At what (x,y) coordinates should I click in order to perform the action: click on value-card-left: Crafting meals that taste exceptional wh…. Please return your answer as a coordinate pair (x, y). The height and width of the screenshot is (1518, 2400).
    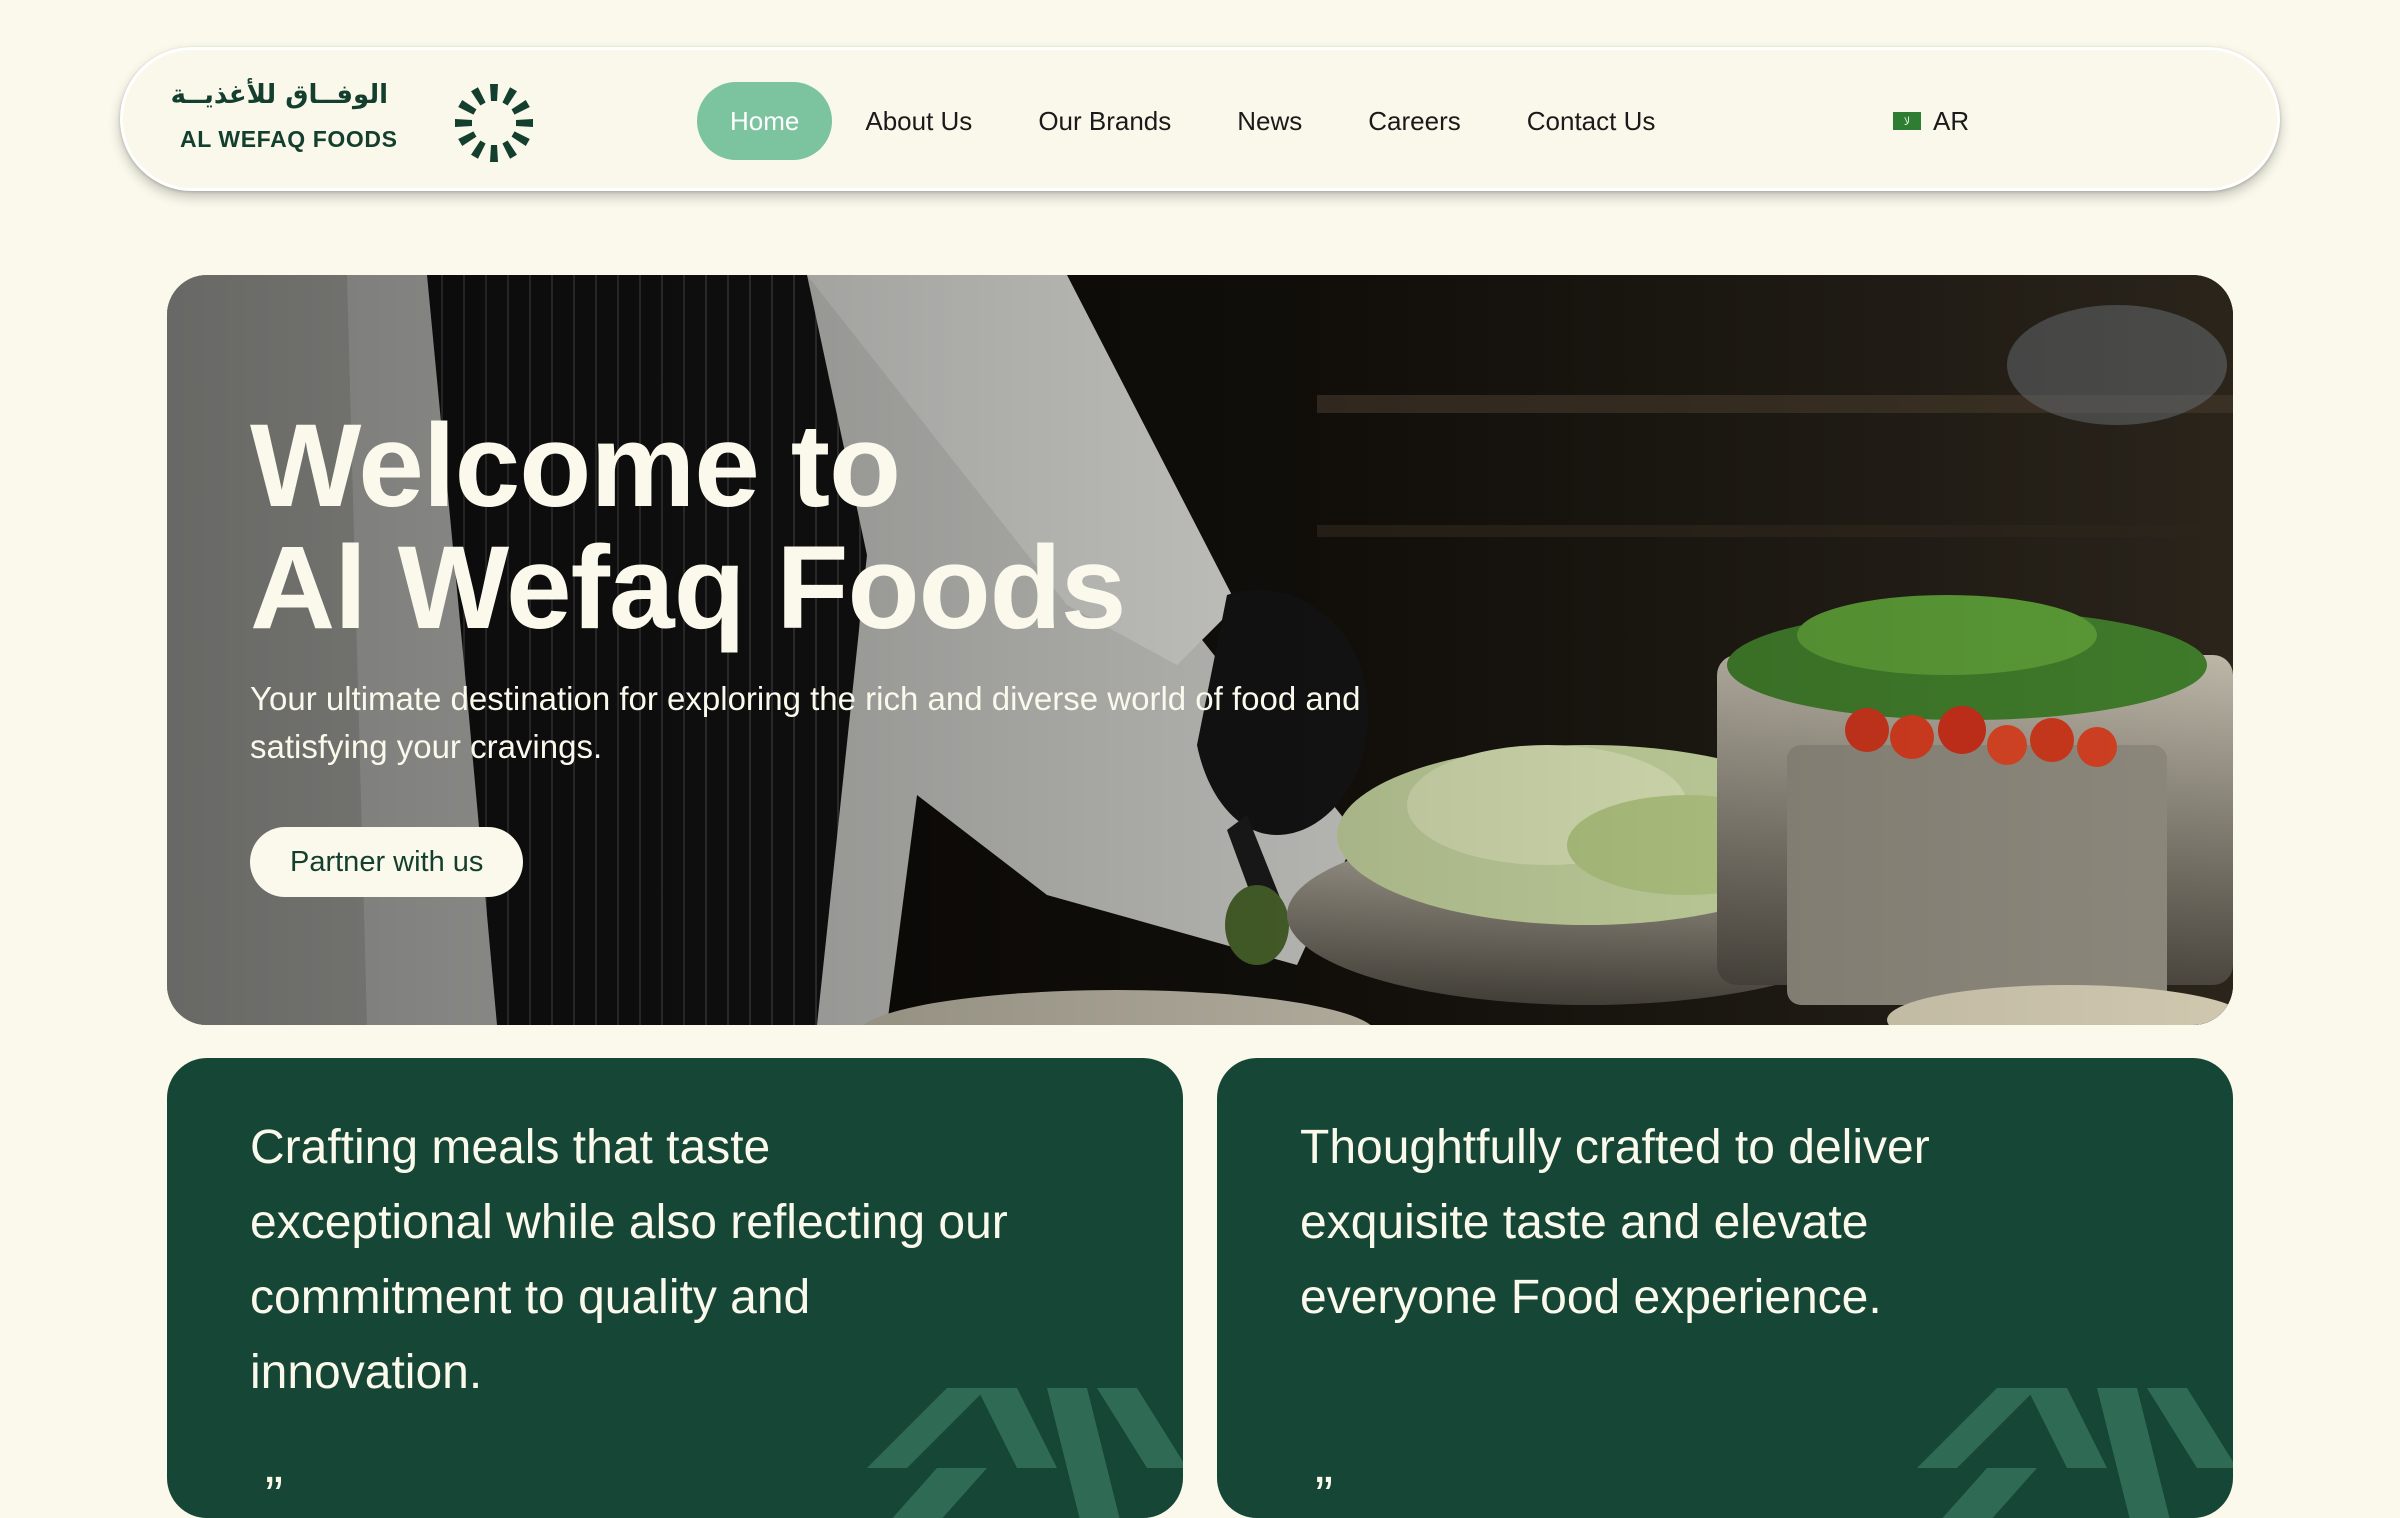
    Looking at the image, I should click on (675, 1288).